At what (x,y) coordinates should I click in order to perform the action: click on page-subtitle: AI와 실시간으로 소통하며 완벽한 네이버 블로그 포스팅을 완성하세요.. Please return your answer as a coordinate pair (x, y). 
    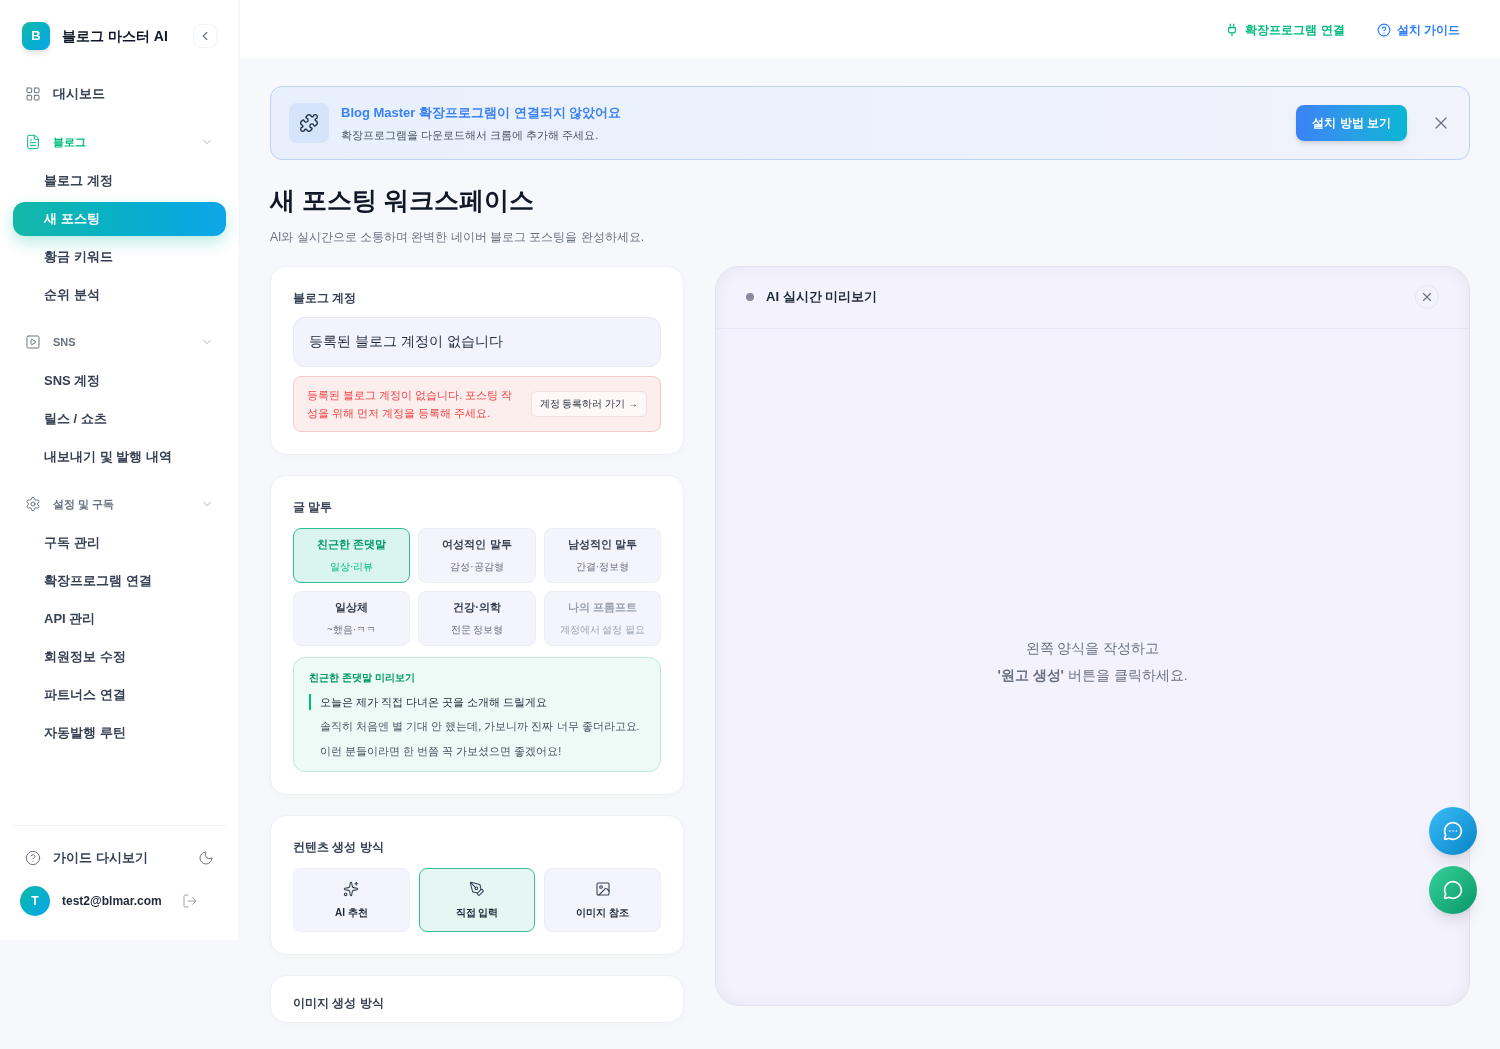
    Looking at the image, I should click on (457, 237).